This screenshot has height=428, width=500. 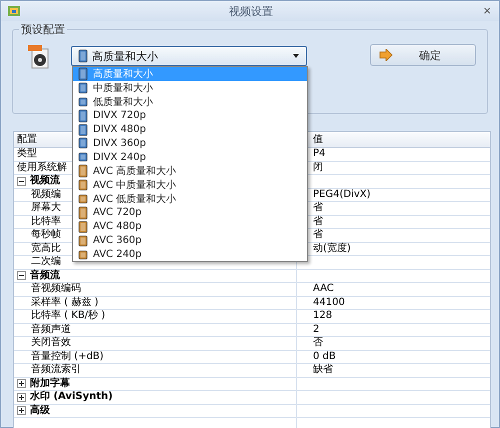 What do you see at coordinates (190, 199) in the screenshot?
I see `dropdown-option: AVC 低质量和大小` at bounding box center [190, 199].